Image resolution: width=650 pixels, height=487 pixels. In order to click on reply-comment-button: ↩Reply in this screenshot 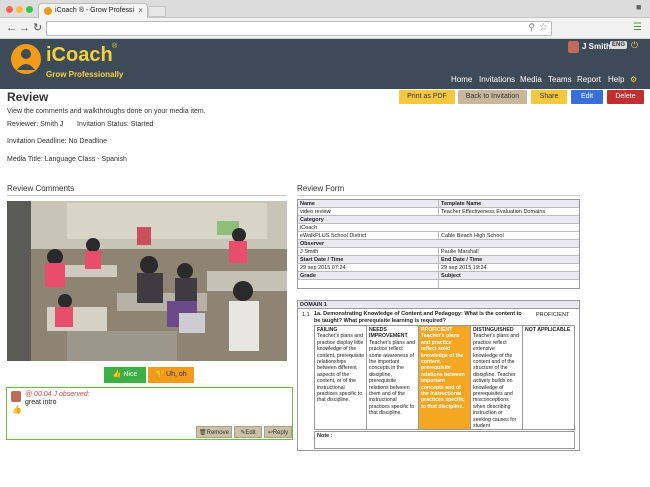, I will do `click(278, 432)`.